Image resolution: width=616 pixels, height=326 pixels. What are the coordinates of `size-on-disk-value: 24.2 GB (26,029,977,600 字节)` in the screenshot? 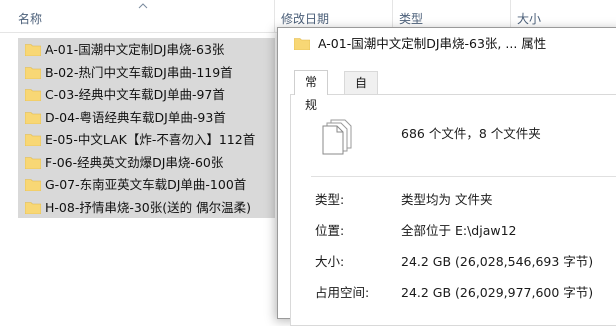 It's located at (497, 291).